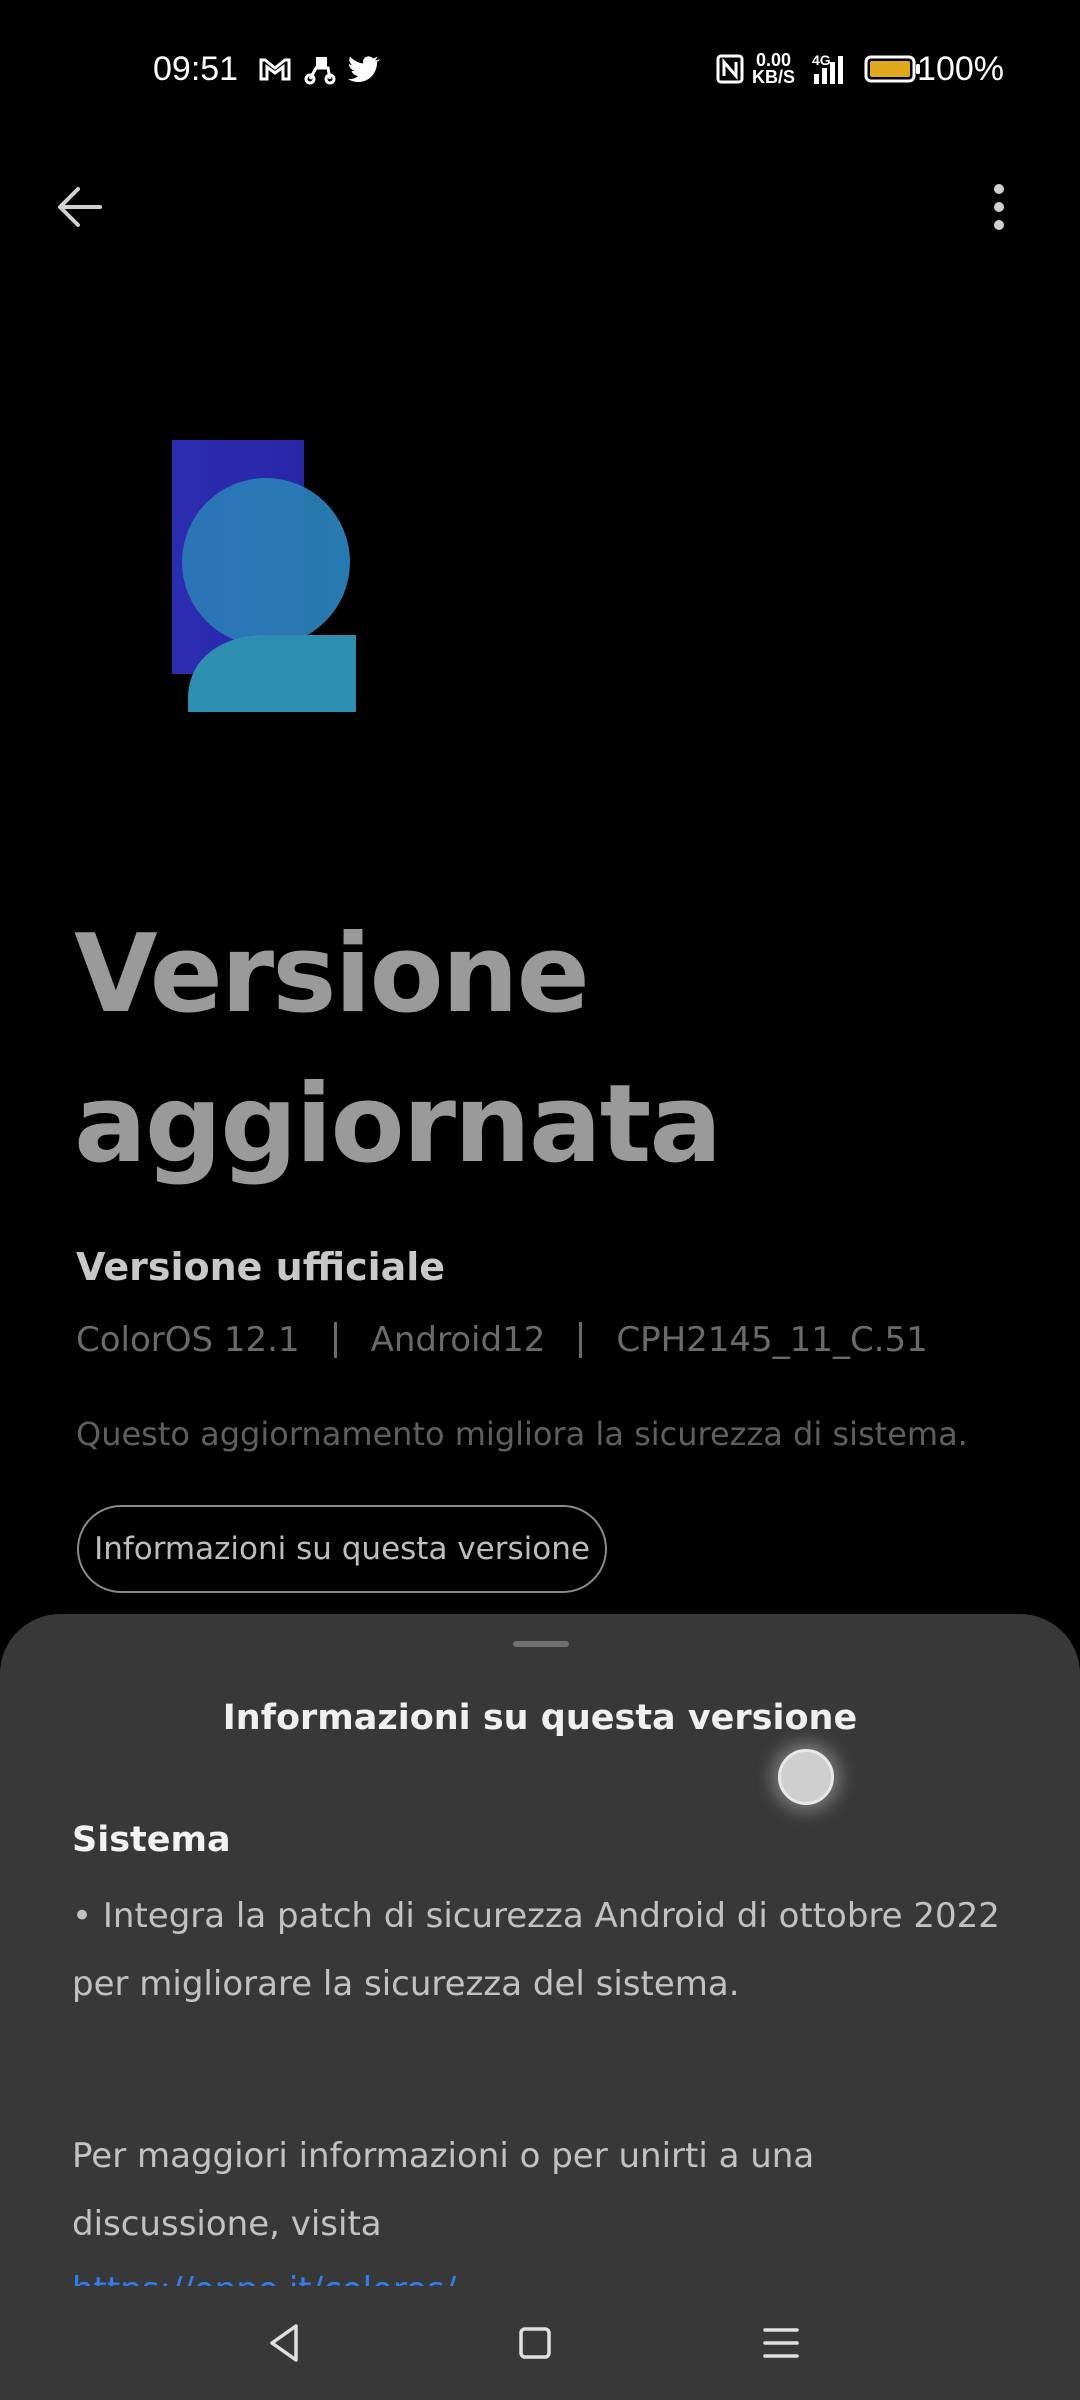 Image resolution: width=1080 pixels, height=2400 pixels. I want to click on net-speed: 0.00 KB/S, so click(774, 68).